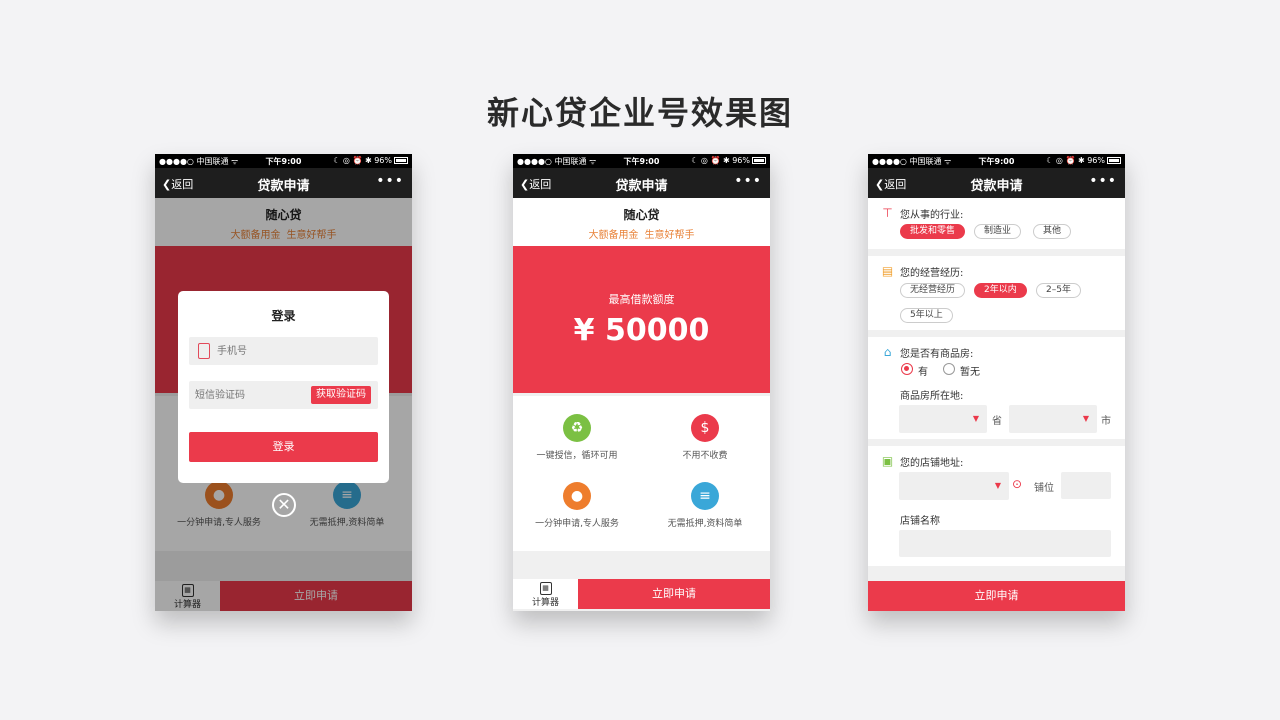  I want to click on document-list-icon: ▤, so click(887, 271).